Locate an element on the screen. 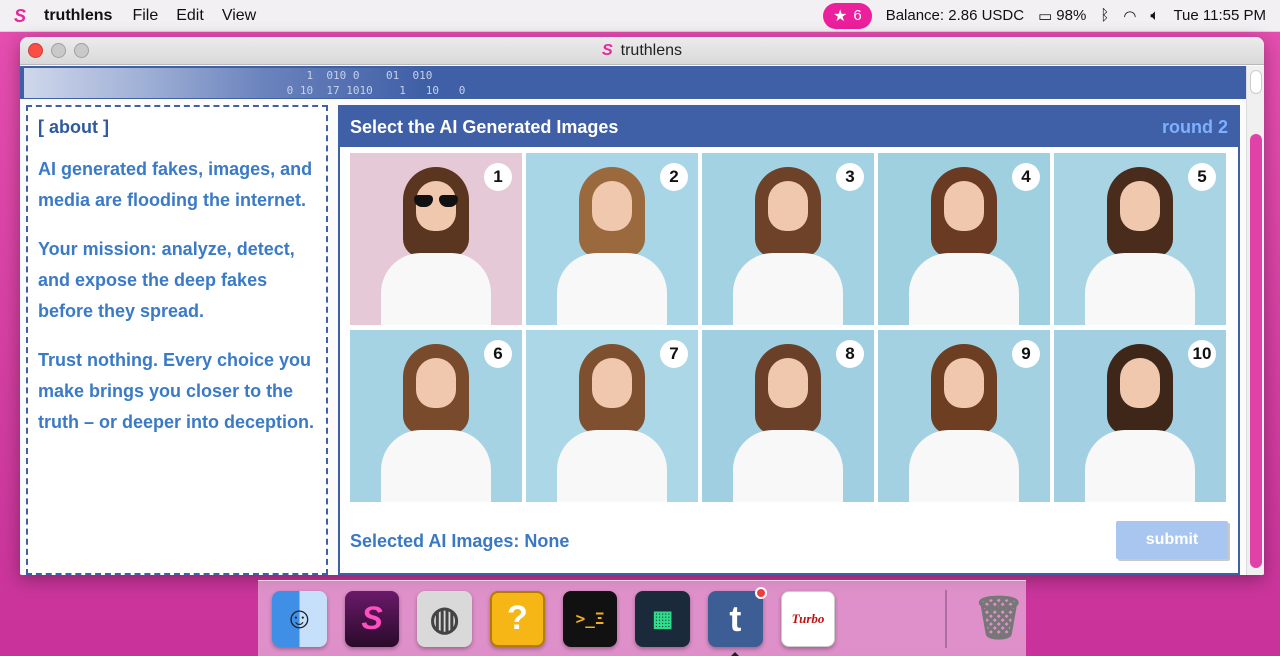 This screenshot has width=1280, height=656. finder-icon: ☺ is located at coordinates (299, 618).